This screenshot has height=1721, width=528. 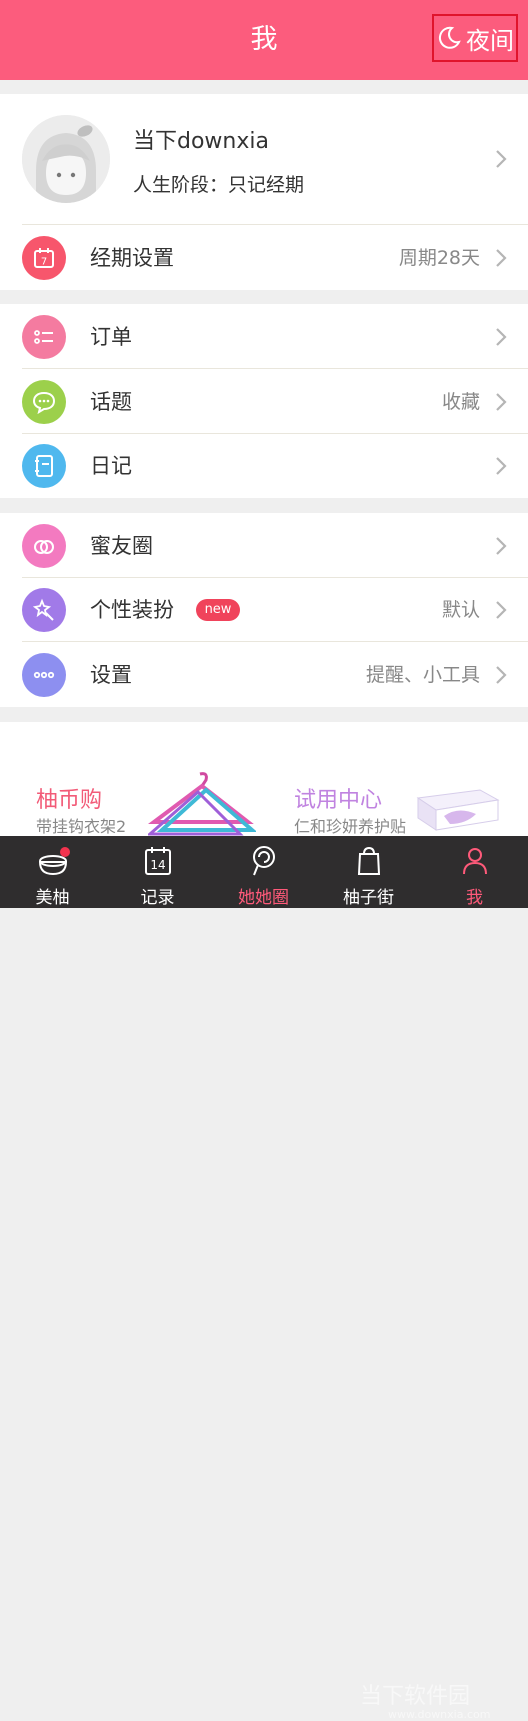 What do you see at coordinates (132, 610) in the screenshot?
I see `personalize-label: 个性装扮` at bounding box center [132, 610].